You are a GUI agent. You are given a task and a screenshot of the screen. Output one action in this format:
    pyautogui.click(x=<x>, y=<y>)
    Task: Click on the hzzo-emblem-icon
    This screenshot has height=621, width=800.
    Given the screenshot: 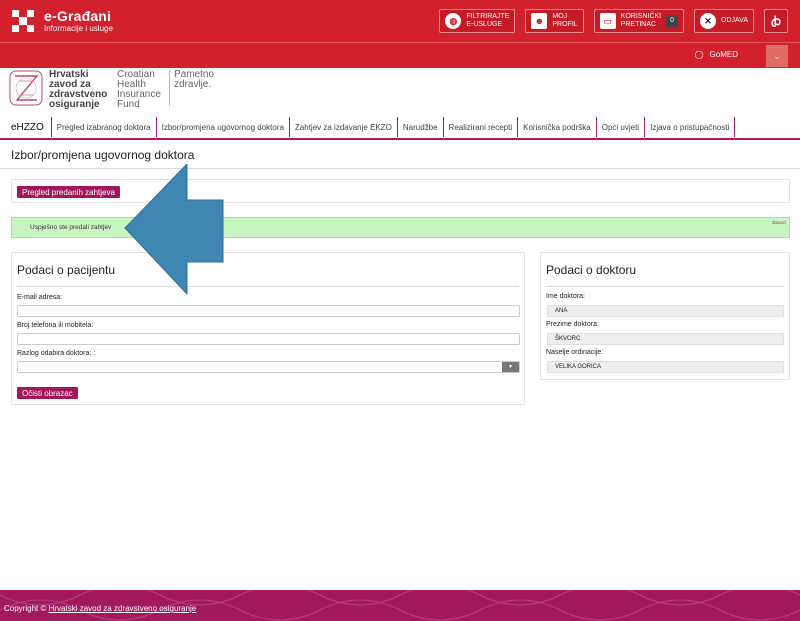 What is the action you would take?
    pyautogui.click(x=26, y=88)
    